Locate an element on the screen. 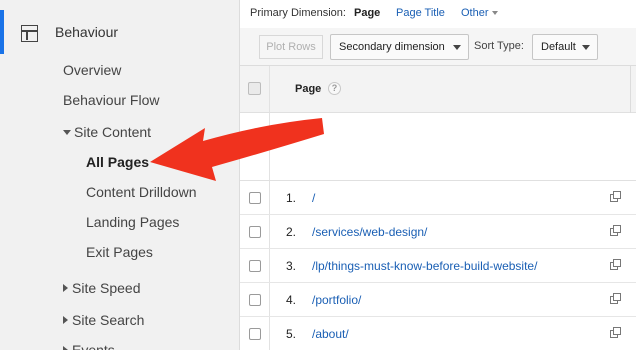 This screenshot has width=636, height=350. select-column is located at coordinates (255, 146).